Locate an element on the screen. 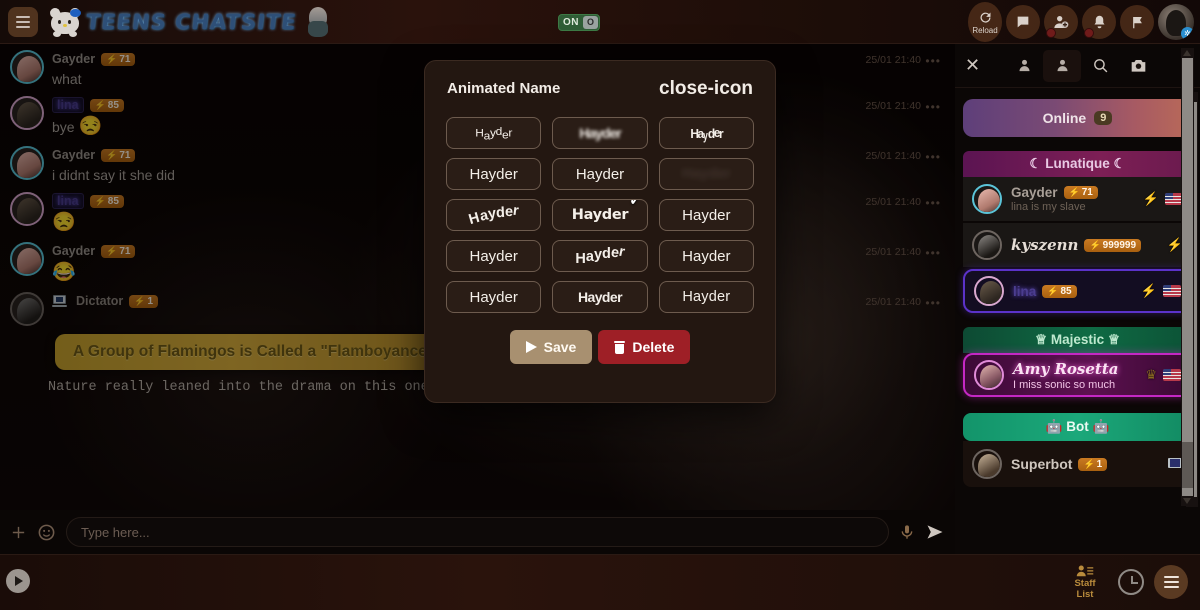 The height and width of the screenshot is (610, 1200). crown-icon: ♛ is located at coordinates (1151, 374).